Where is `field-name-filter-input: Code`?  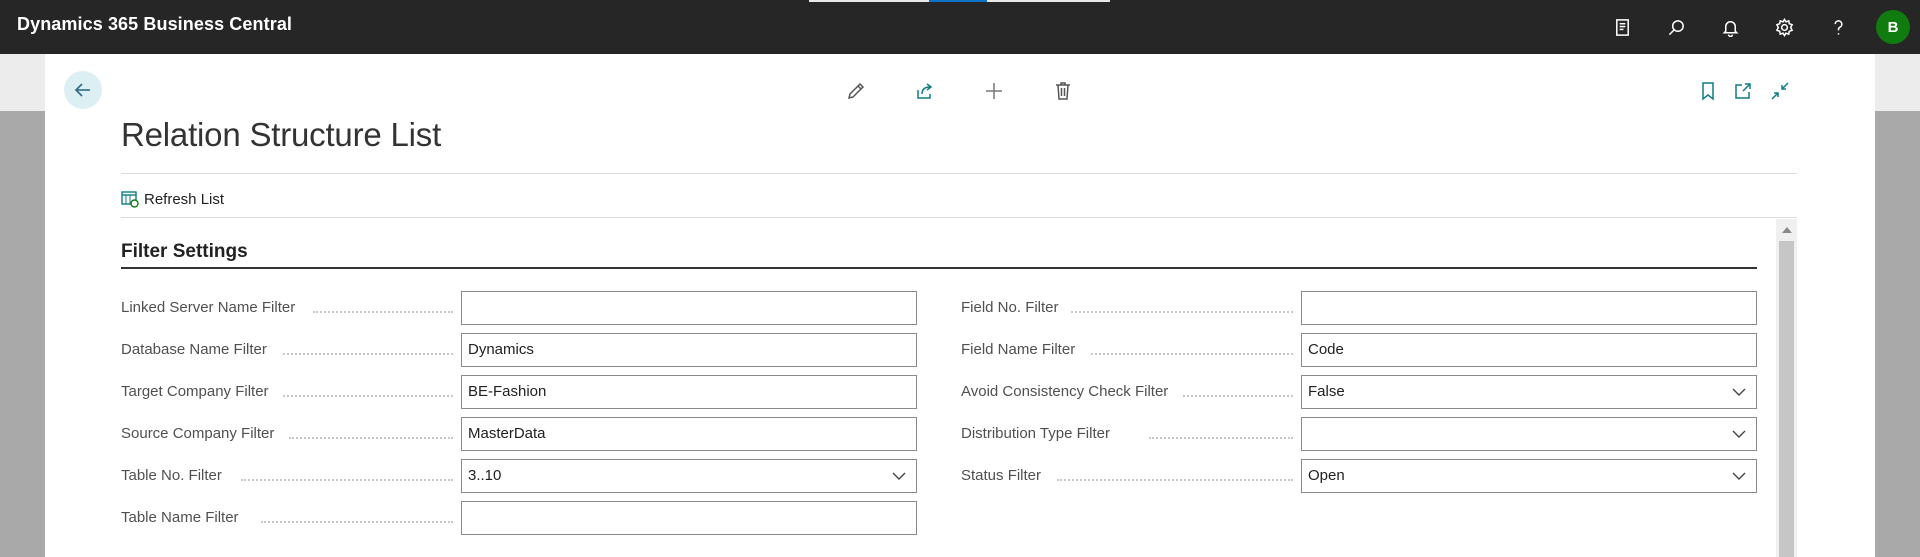
field-name-filter-input: Code is located at coordinates (1529, 350).